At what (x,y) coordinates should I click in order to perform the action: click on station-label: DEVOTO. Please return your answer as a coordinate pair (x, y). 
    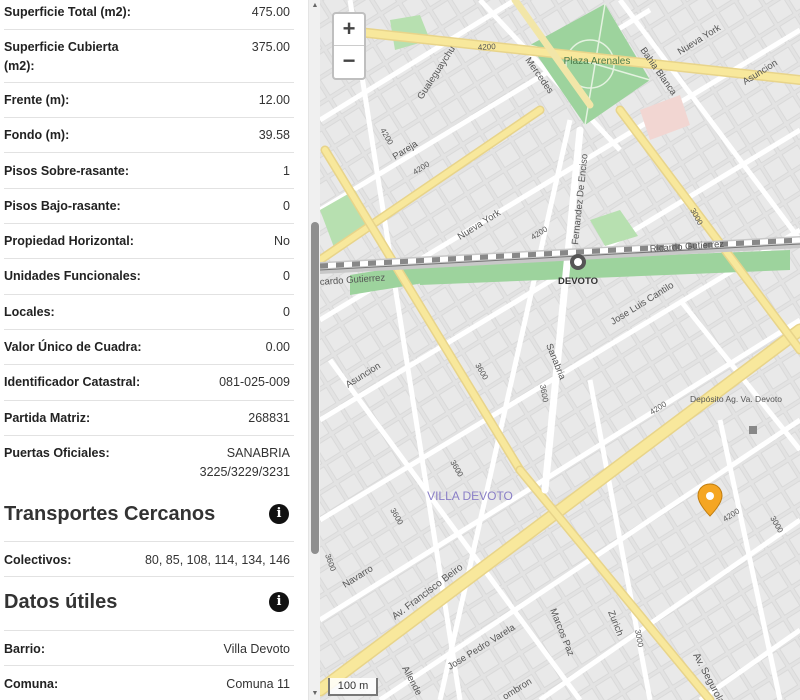
    Looking at the image, I should click on (578, 281).